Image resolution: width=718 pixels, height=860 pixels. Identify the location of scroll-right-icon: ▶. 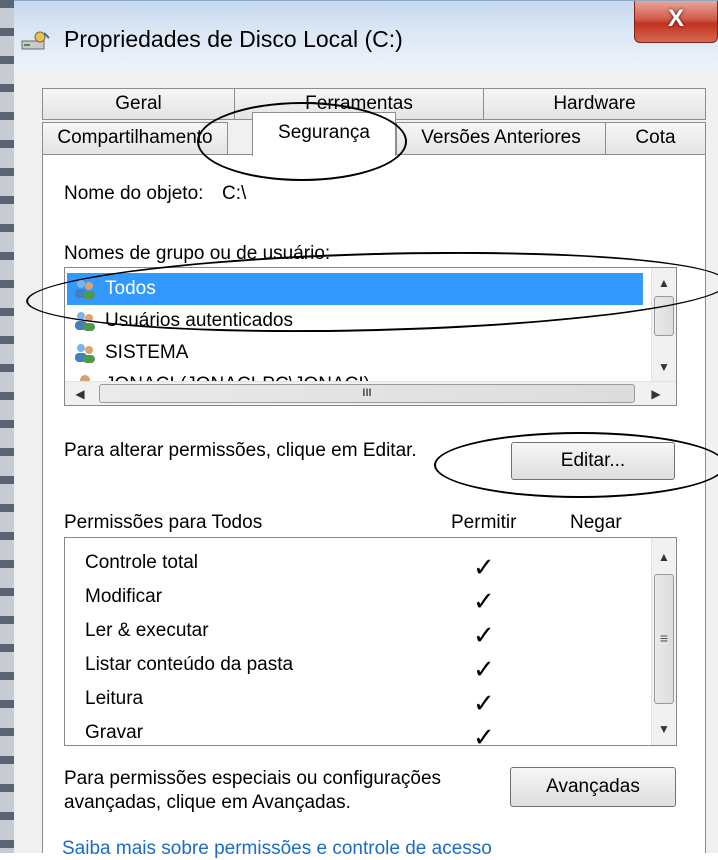
(656, 394).